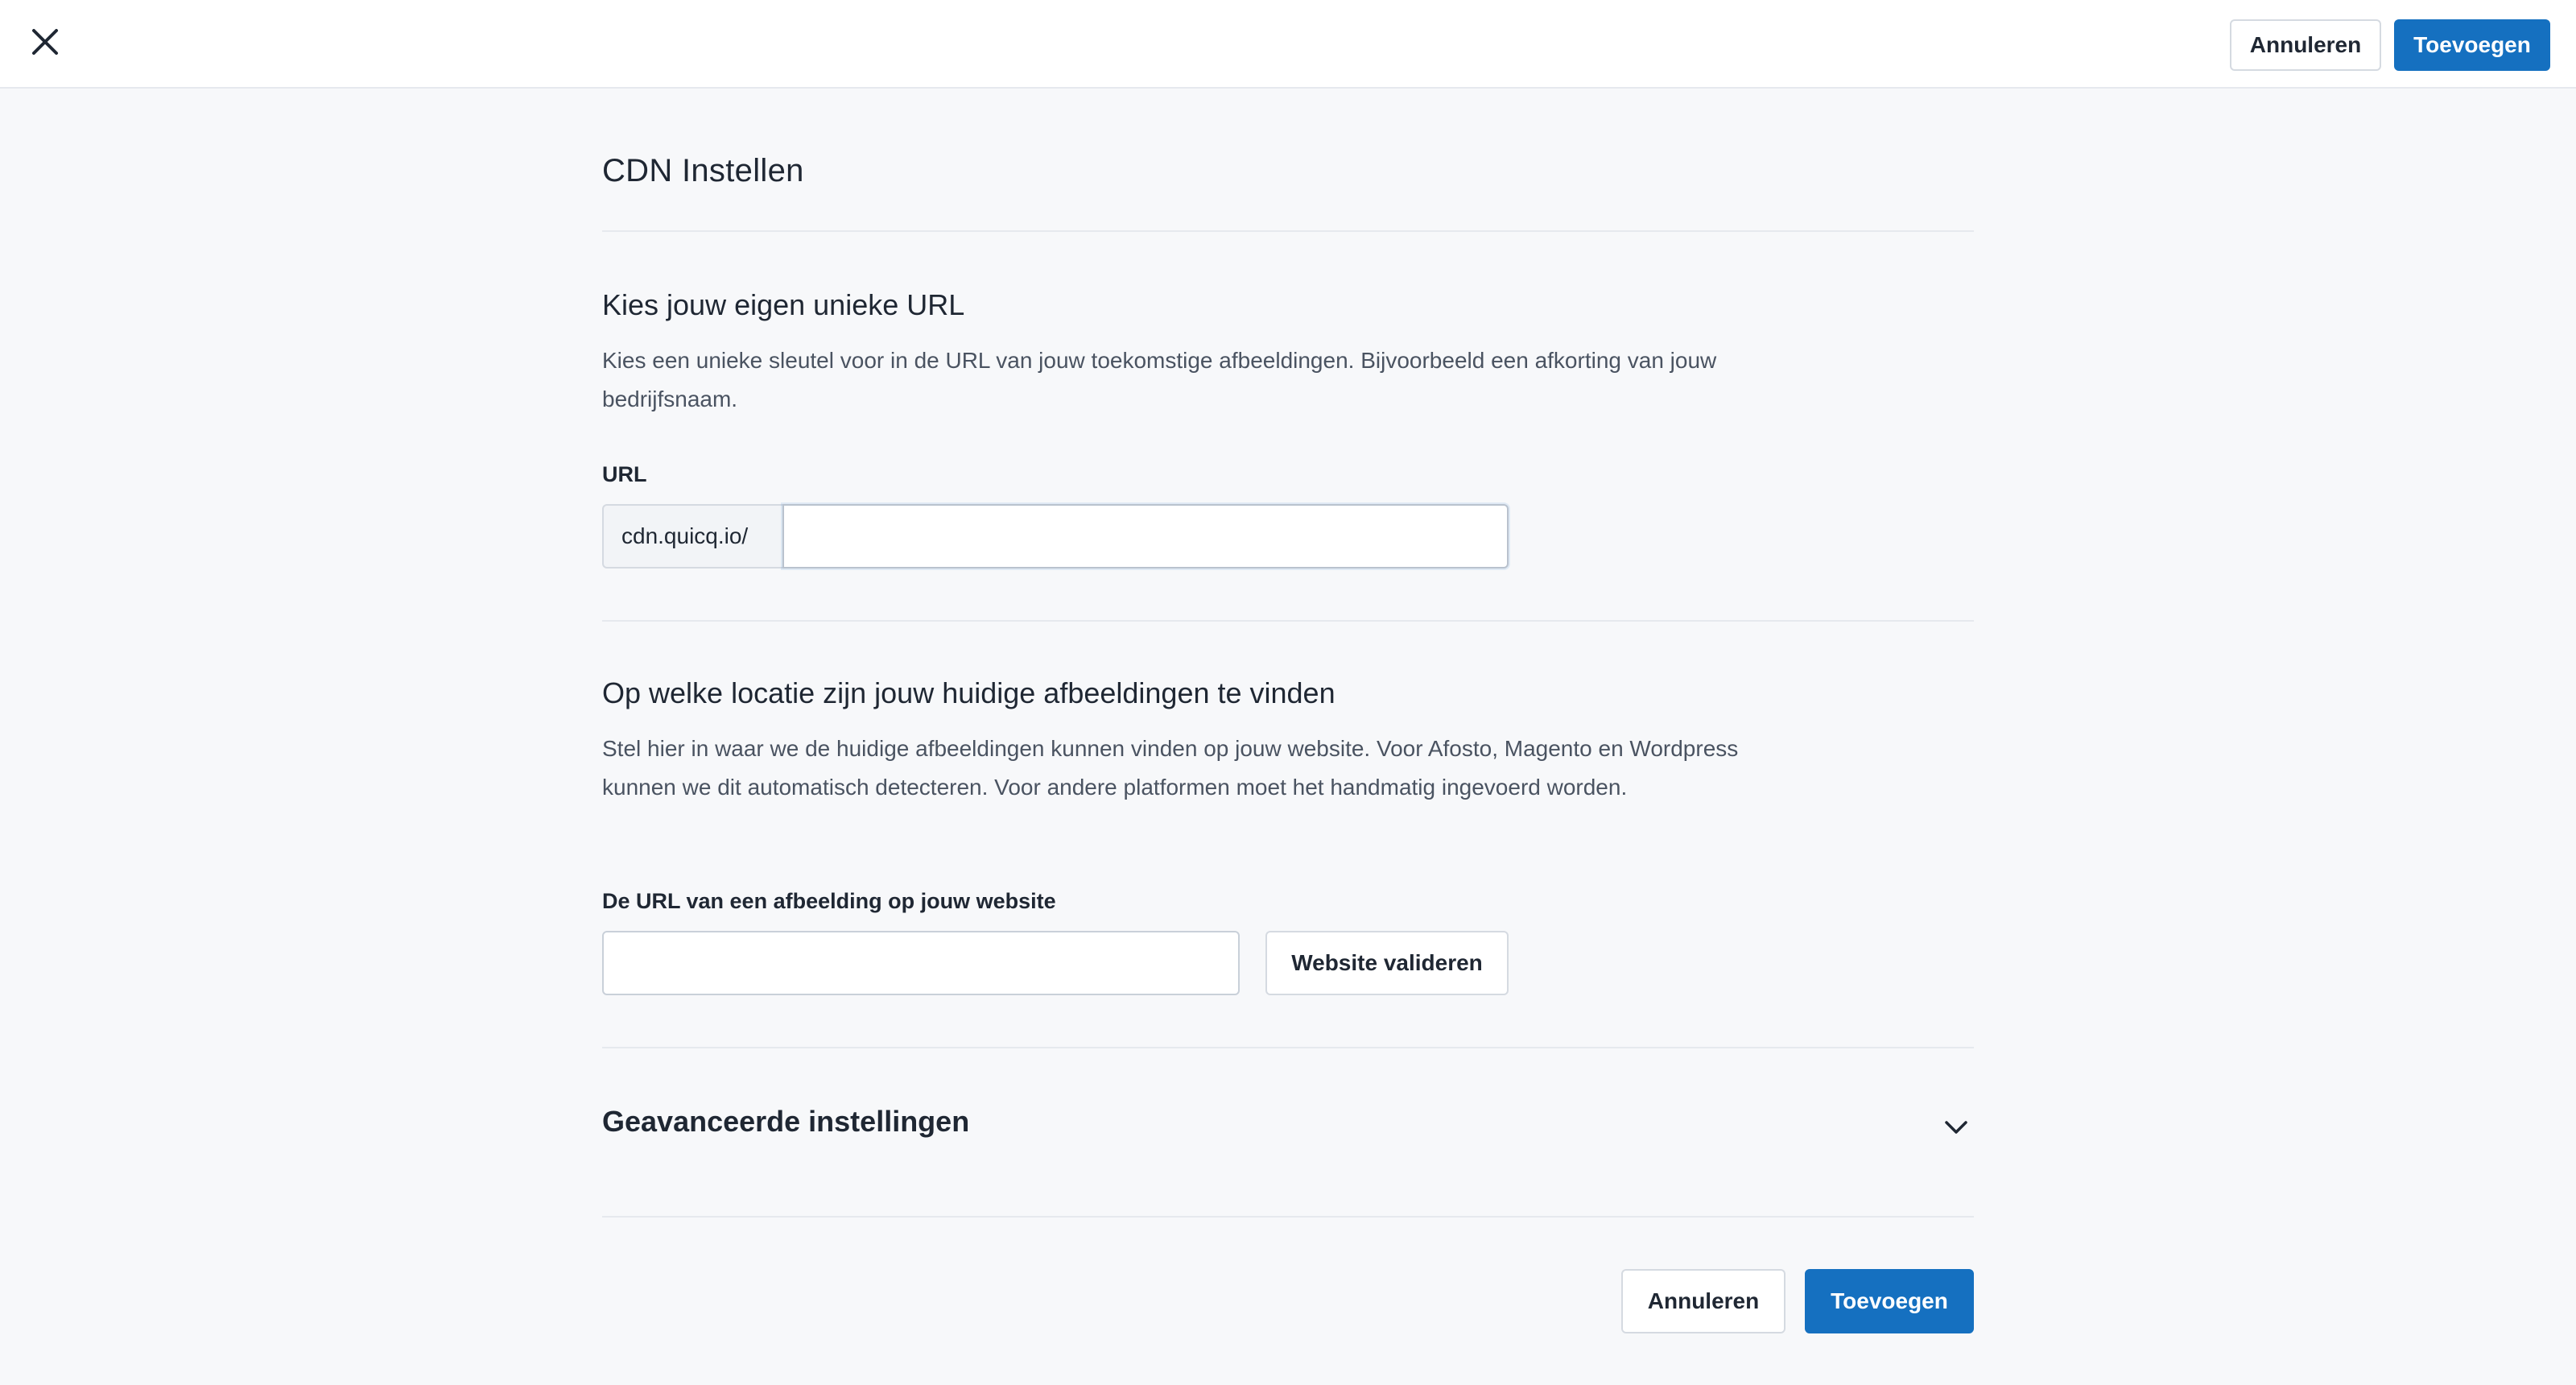  I want to click on close-button, so click(45, 44).